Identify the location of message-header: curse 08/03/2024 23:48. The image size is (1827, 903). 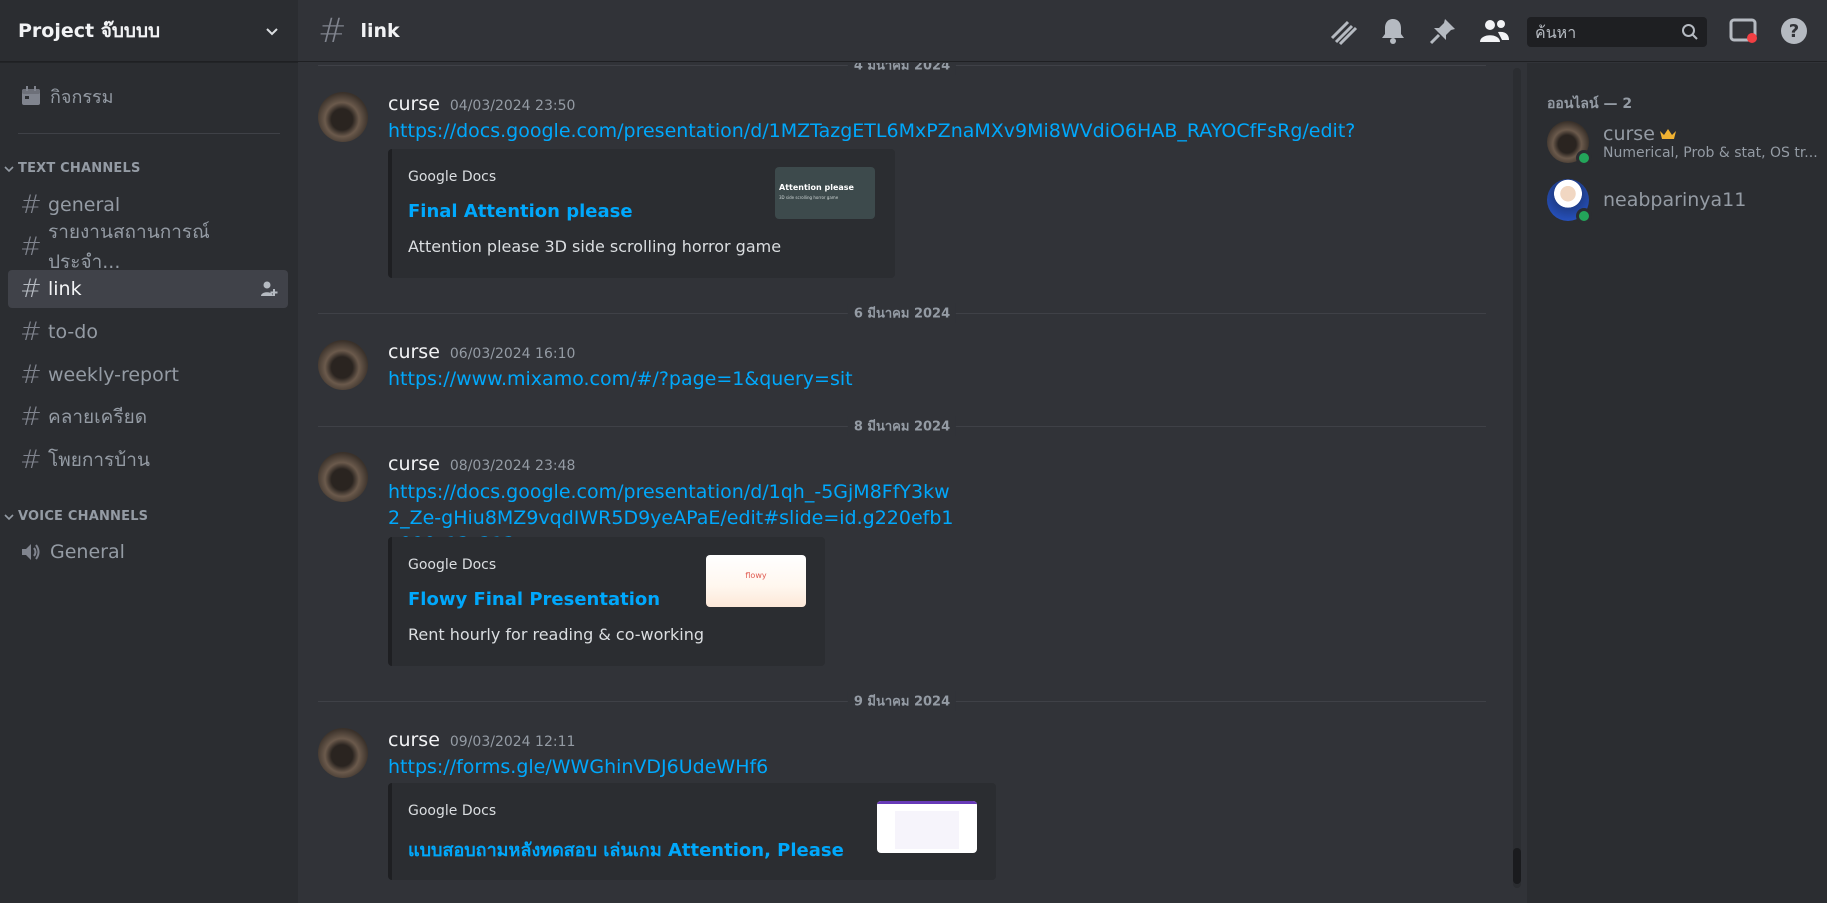
(481, 464).